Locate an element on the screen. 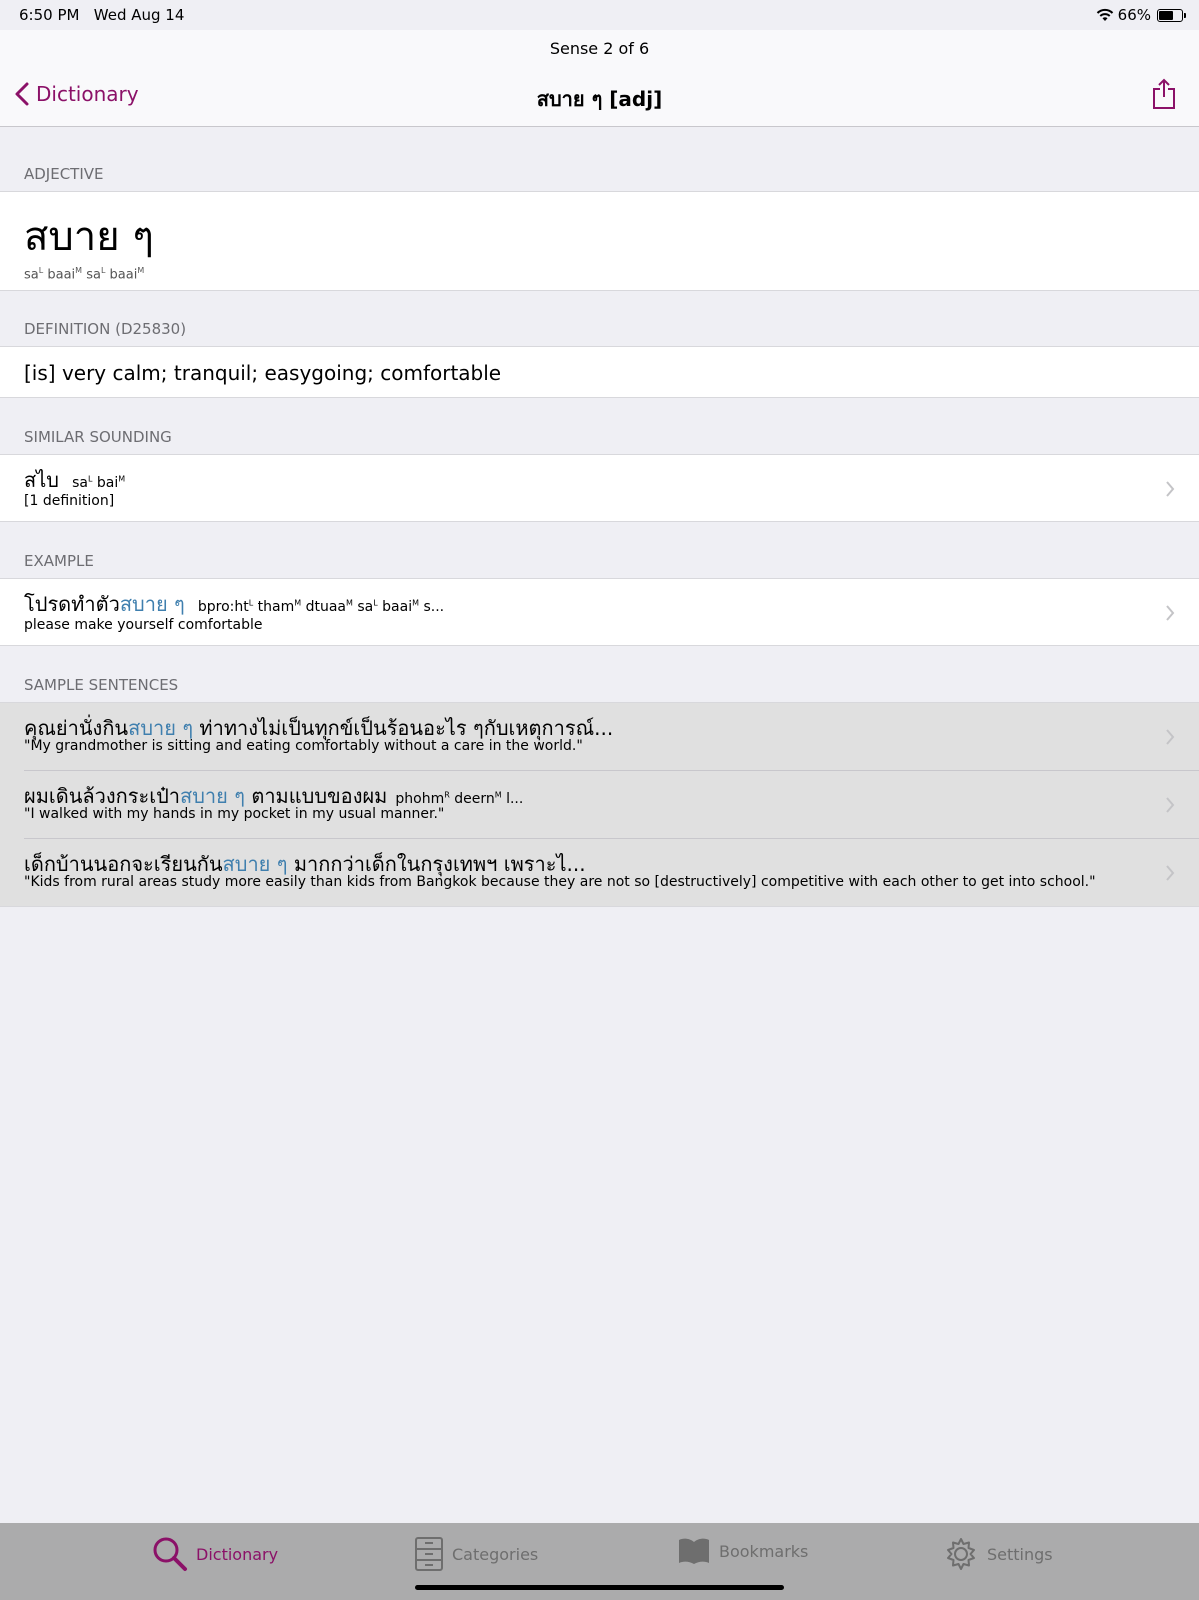 The width and height of the screenshot is (1199, 1600). share-icon is located at coordinates (1164, 94).